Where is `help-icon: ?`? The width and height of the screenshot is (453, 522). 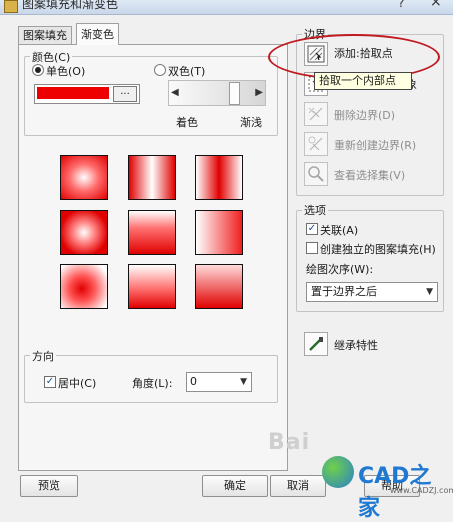
help-icon: ? is located at coordinates (401, 5).